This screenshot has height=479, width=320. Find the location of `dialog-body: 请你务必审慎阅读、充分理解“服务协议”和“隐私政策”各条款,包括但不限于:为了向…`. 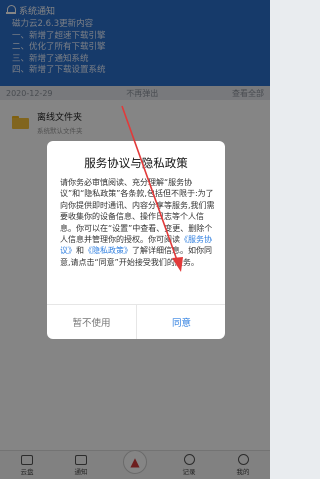

dialog-body: 请你务必审慎阅读、充分理解“服务协议”和“隐私政策”各条款,包括但不限于:为了向… is located at coordinates (136, 235).